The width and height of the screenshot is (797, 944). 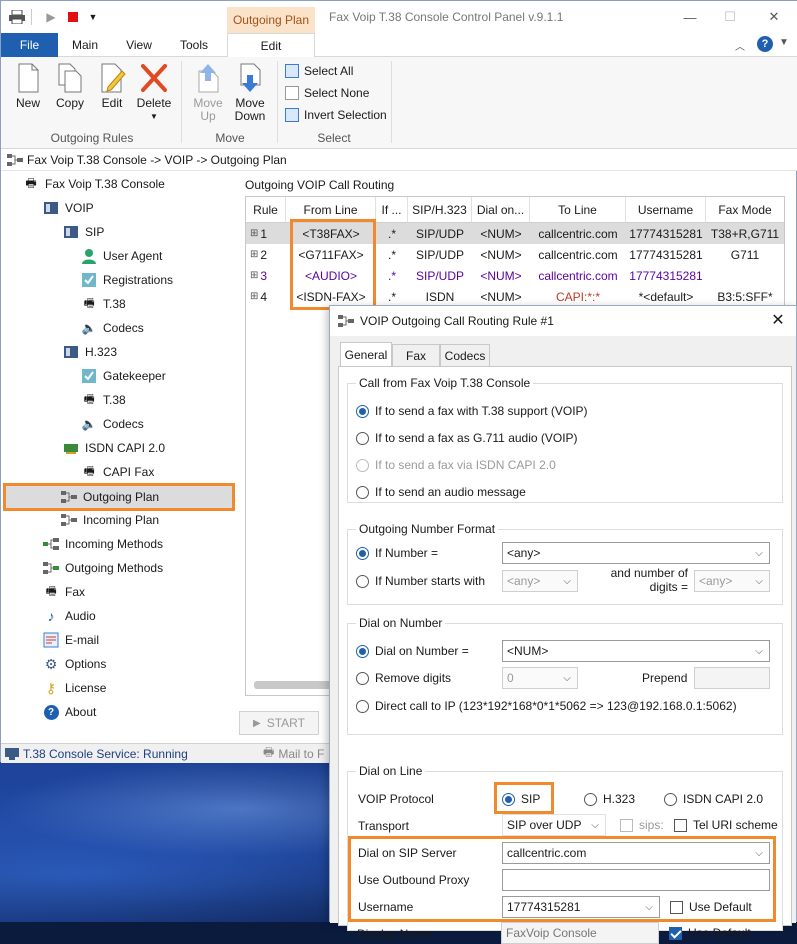 I want to click on display-name-field: FaxVoip Console, so click(x=580, y=933).